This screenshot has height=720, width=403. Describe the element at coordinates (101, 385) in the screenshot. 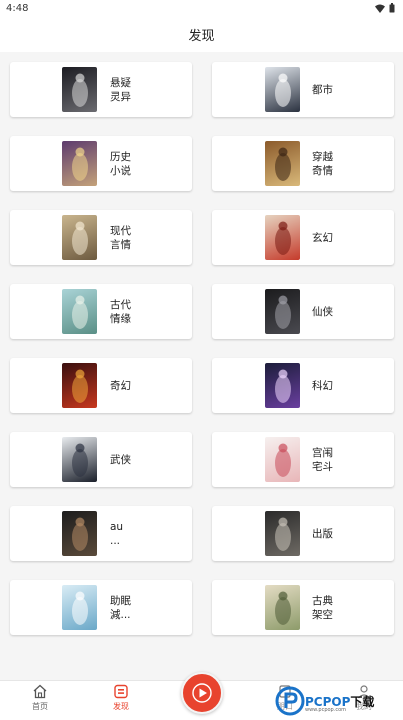

I see `category-card: 奇幻` at that location.